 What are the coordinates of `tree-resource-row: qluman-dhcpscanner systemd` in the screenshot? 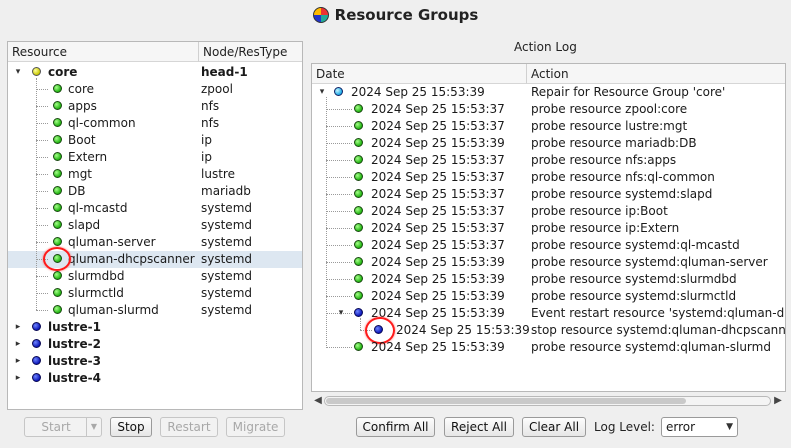 It's located at (155, 259).